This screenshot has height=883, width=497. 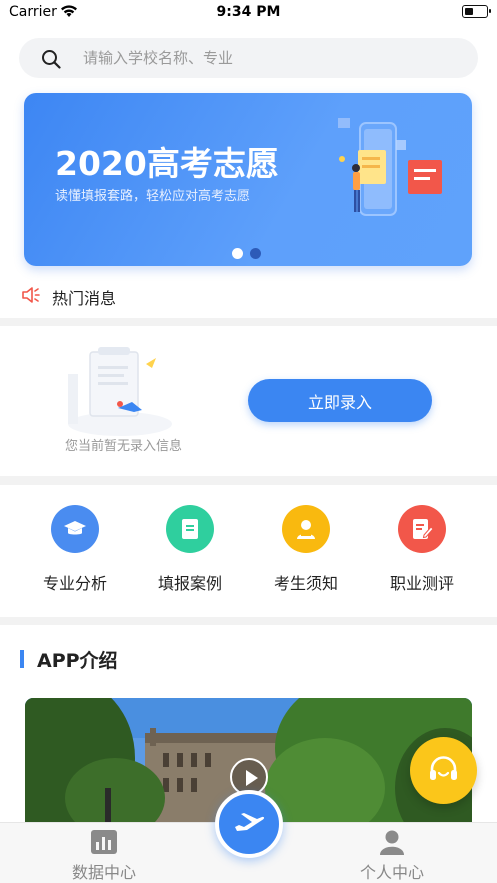 What do you see at coordinates (273, 58) in the screenshot?
I see `search-input` at bounding box center [273, 58].